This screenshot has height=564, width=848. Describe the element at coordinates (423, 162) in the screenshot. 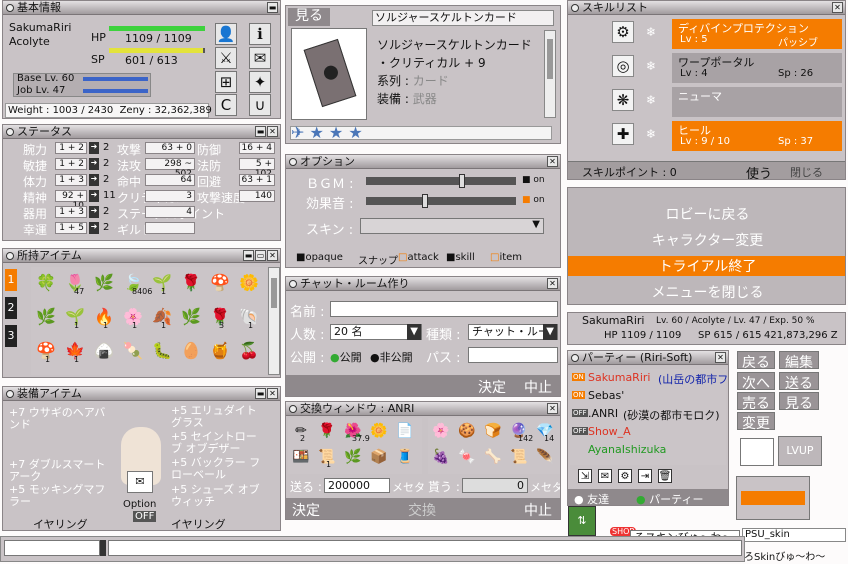

I see `option-titlebar: オプション ✕` at that location.